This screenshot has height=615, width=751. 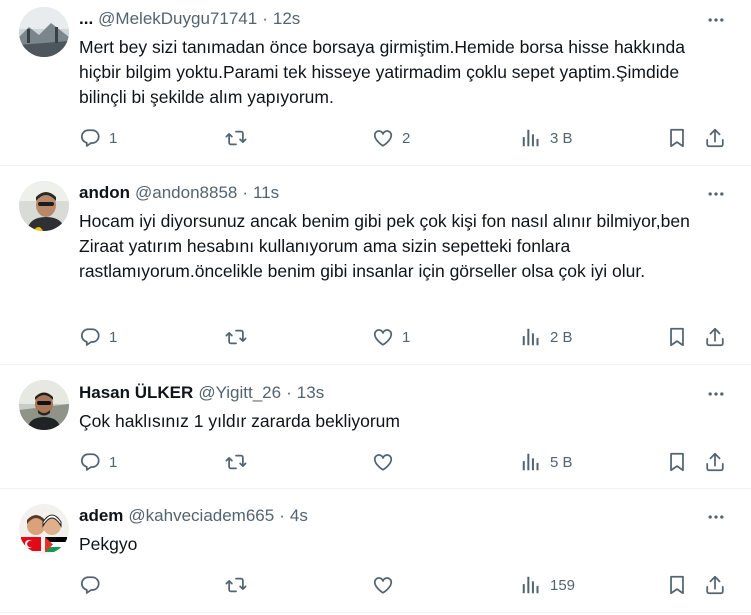 I want to click on display-name: andon, so click(x=104, y=193).